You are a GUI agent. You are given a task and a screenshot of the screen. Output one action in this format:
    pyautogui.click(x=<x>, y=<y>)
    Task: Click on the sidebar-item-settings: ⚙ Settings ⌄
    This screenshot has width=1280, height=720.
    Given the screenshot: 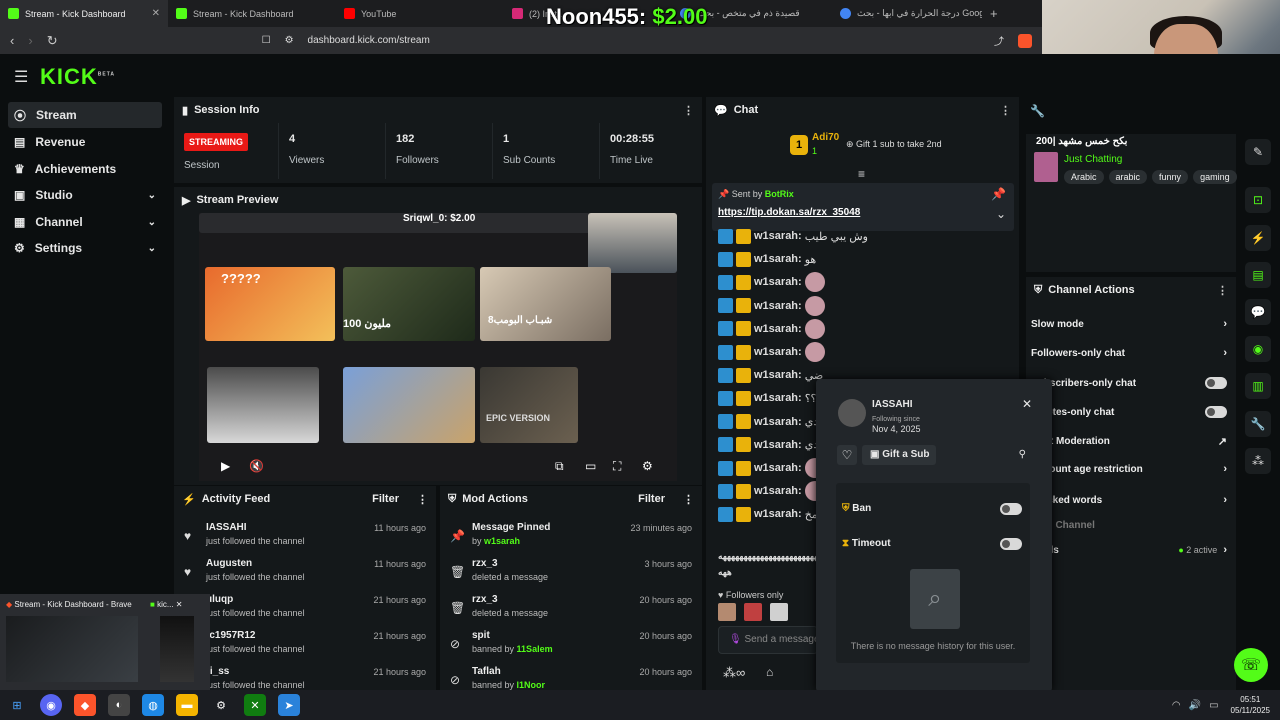 What is the action you would take?
    pyautogui.click(x=85, y=248)
    